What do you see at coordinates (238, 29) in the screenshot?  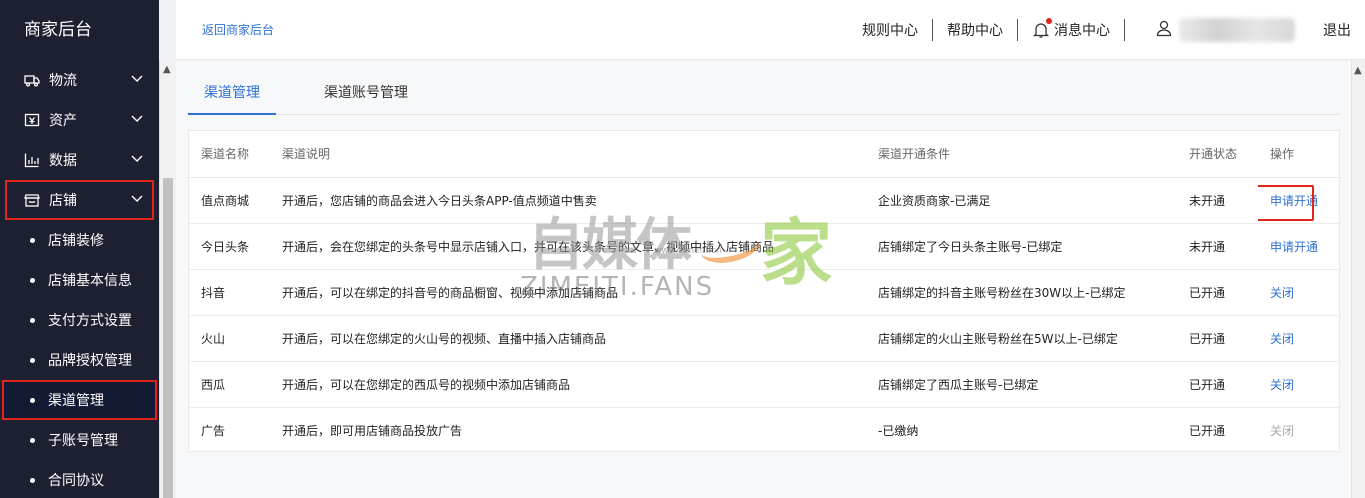 I see `back-to-merchant-link: 返回商家后台` at bounding box center [238, 29].